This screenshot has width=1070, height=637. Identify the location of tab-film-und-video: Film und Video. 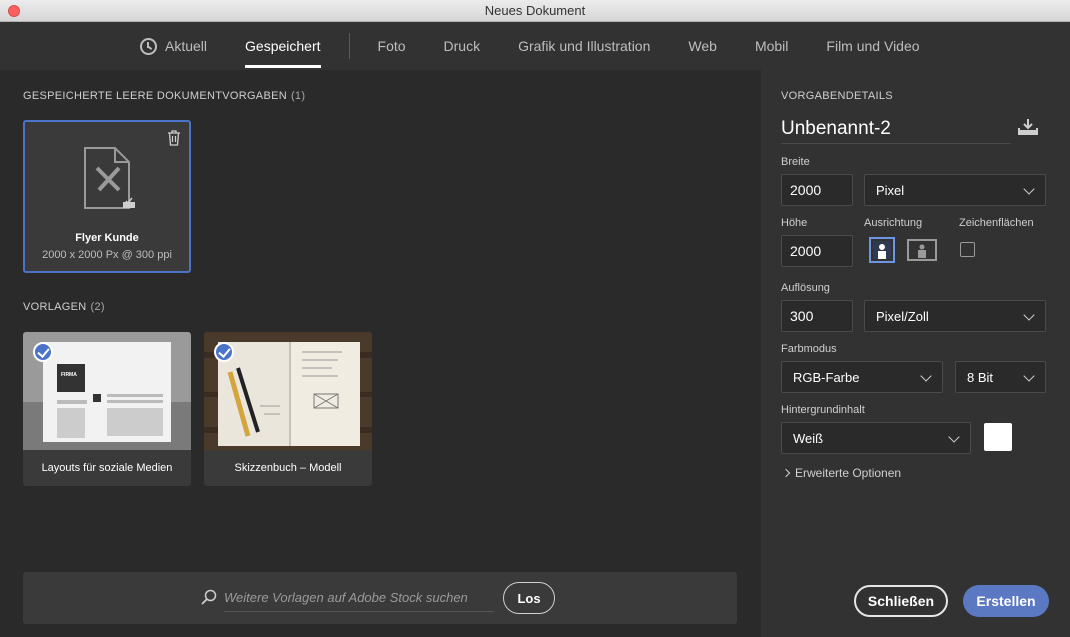
(872, 46).